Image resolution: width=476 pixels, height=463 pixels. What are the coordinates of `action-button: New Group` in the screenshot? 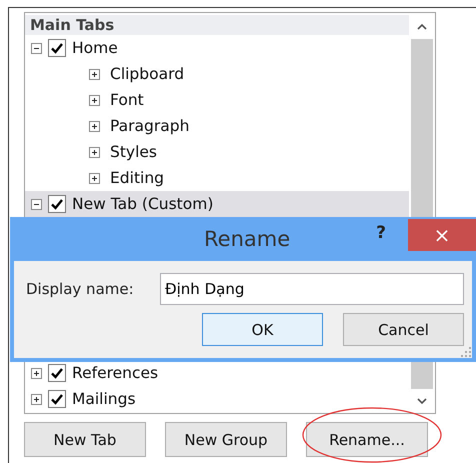 It's located at (226, 439).